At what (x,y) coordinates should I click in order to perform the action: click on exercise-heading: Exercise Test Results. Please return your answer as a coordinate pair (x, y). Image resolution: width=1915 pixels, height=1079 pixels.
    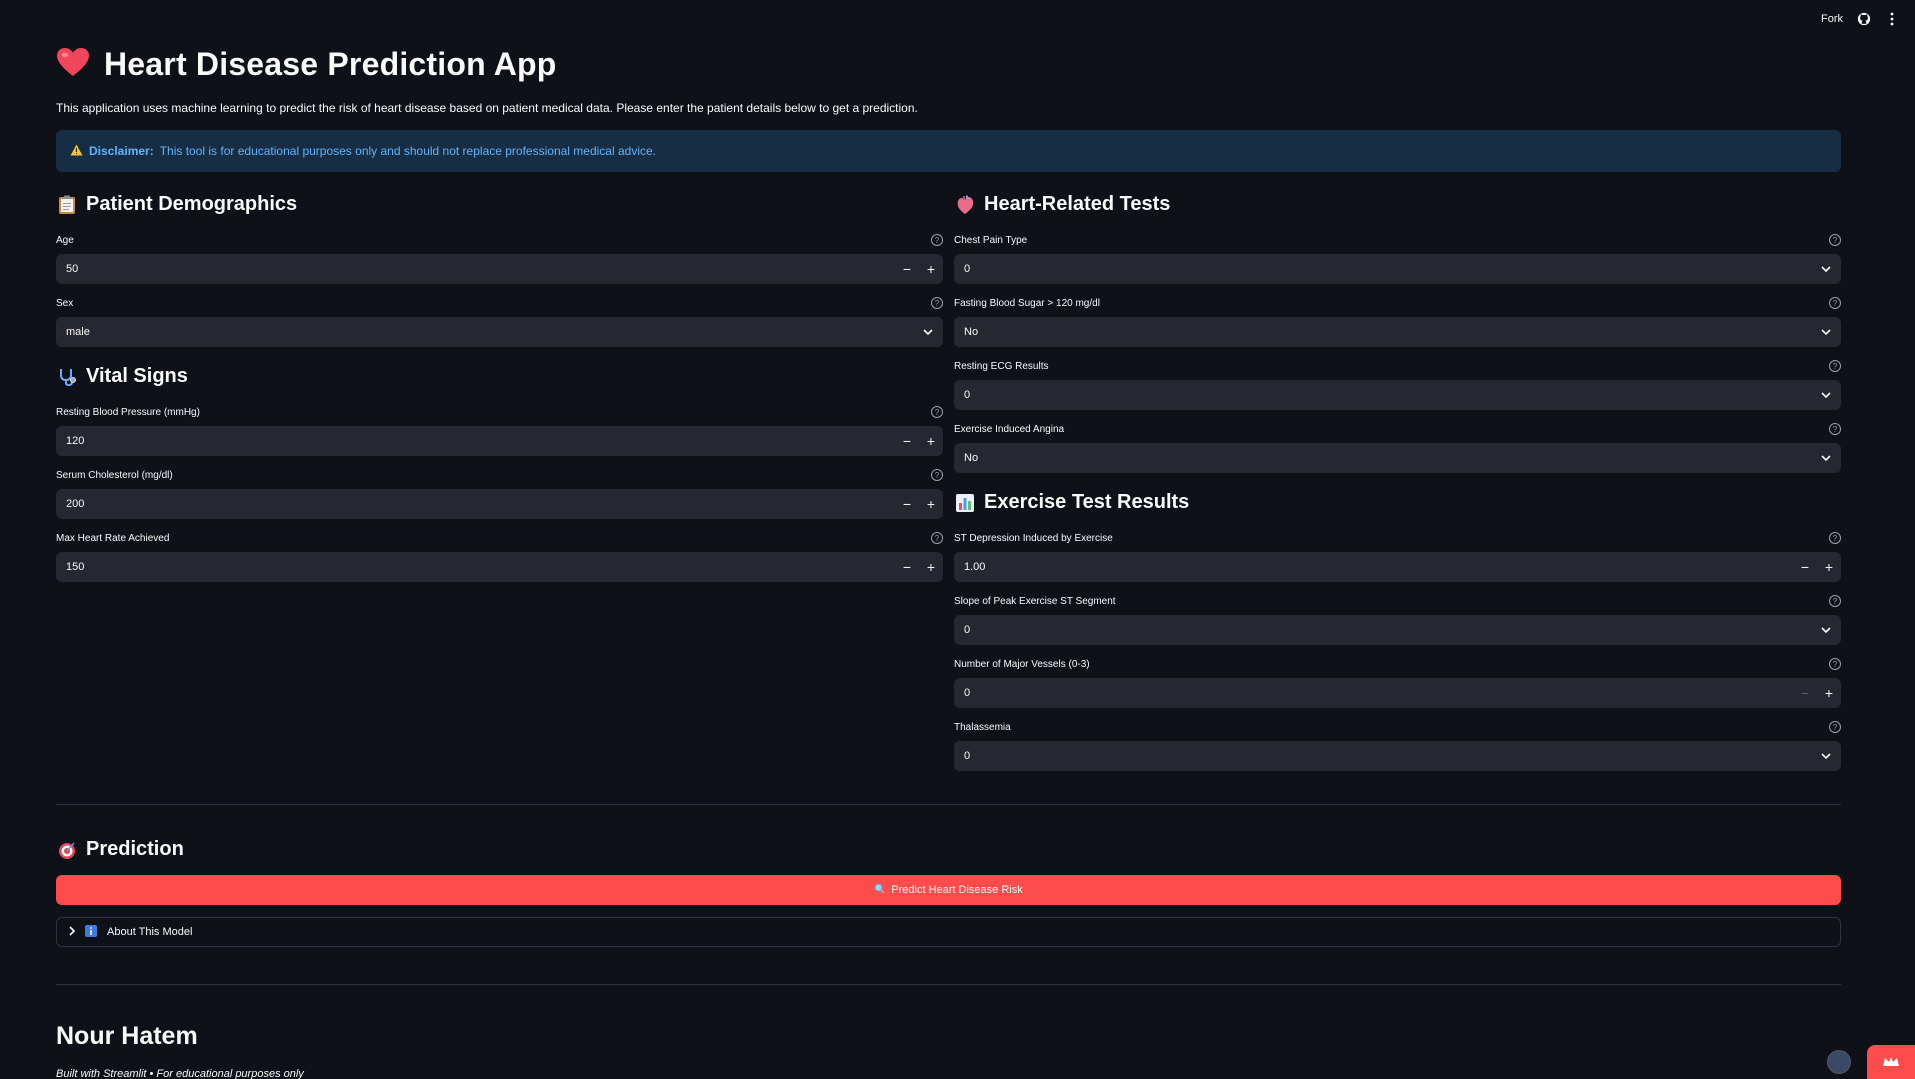
    Looking at the image, I should click on (1071, 502).